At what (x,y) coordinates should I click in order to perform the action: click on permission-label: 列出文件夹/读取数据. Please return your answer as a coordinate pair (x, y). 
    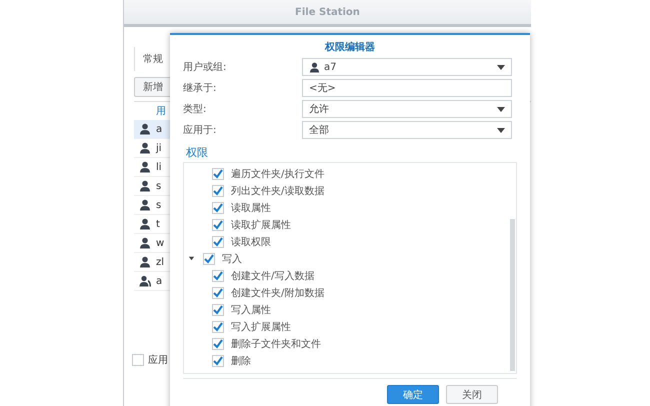
    Looking at the image, I should click on (277, 191).